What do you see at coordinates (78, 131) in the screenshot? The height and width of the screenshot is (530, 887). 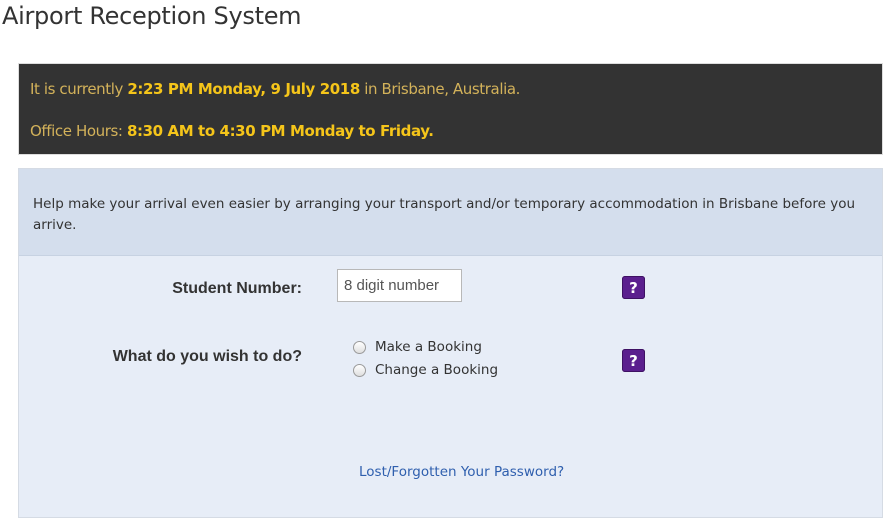 I see `office-hours-prefix: Office Hours:` at bounding box center [78, 131].